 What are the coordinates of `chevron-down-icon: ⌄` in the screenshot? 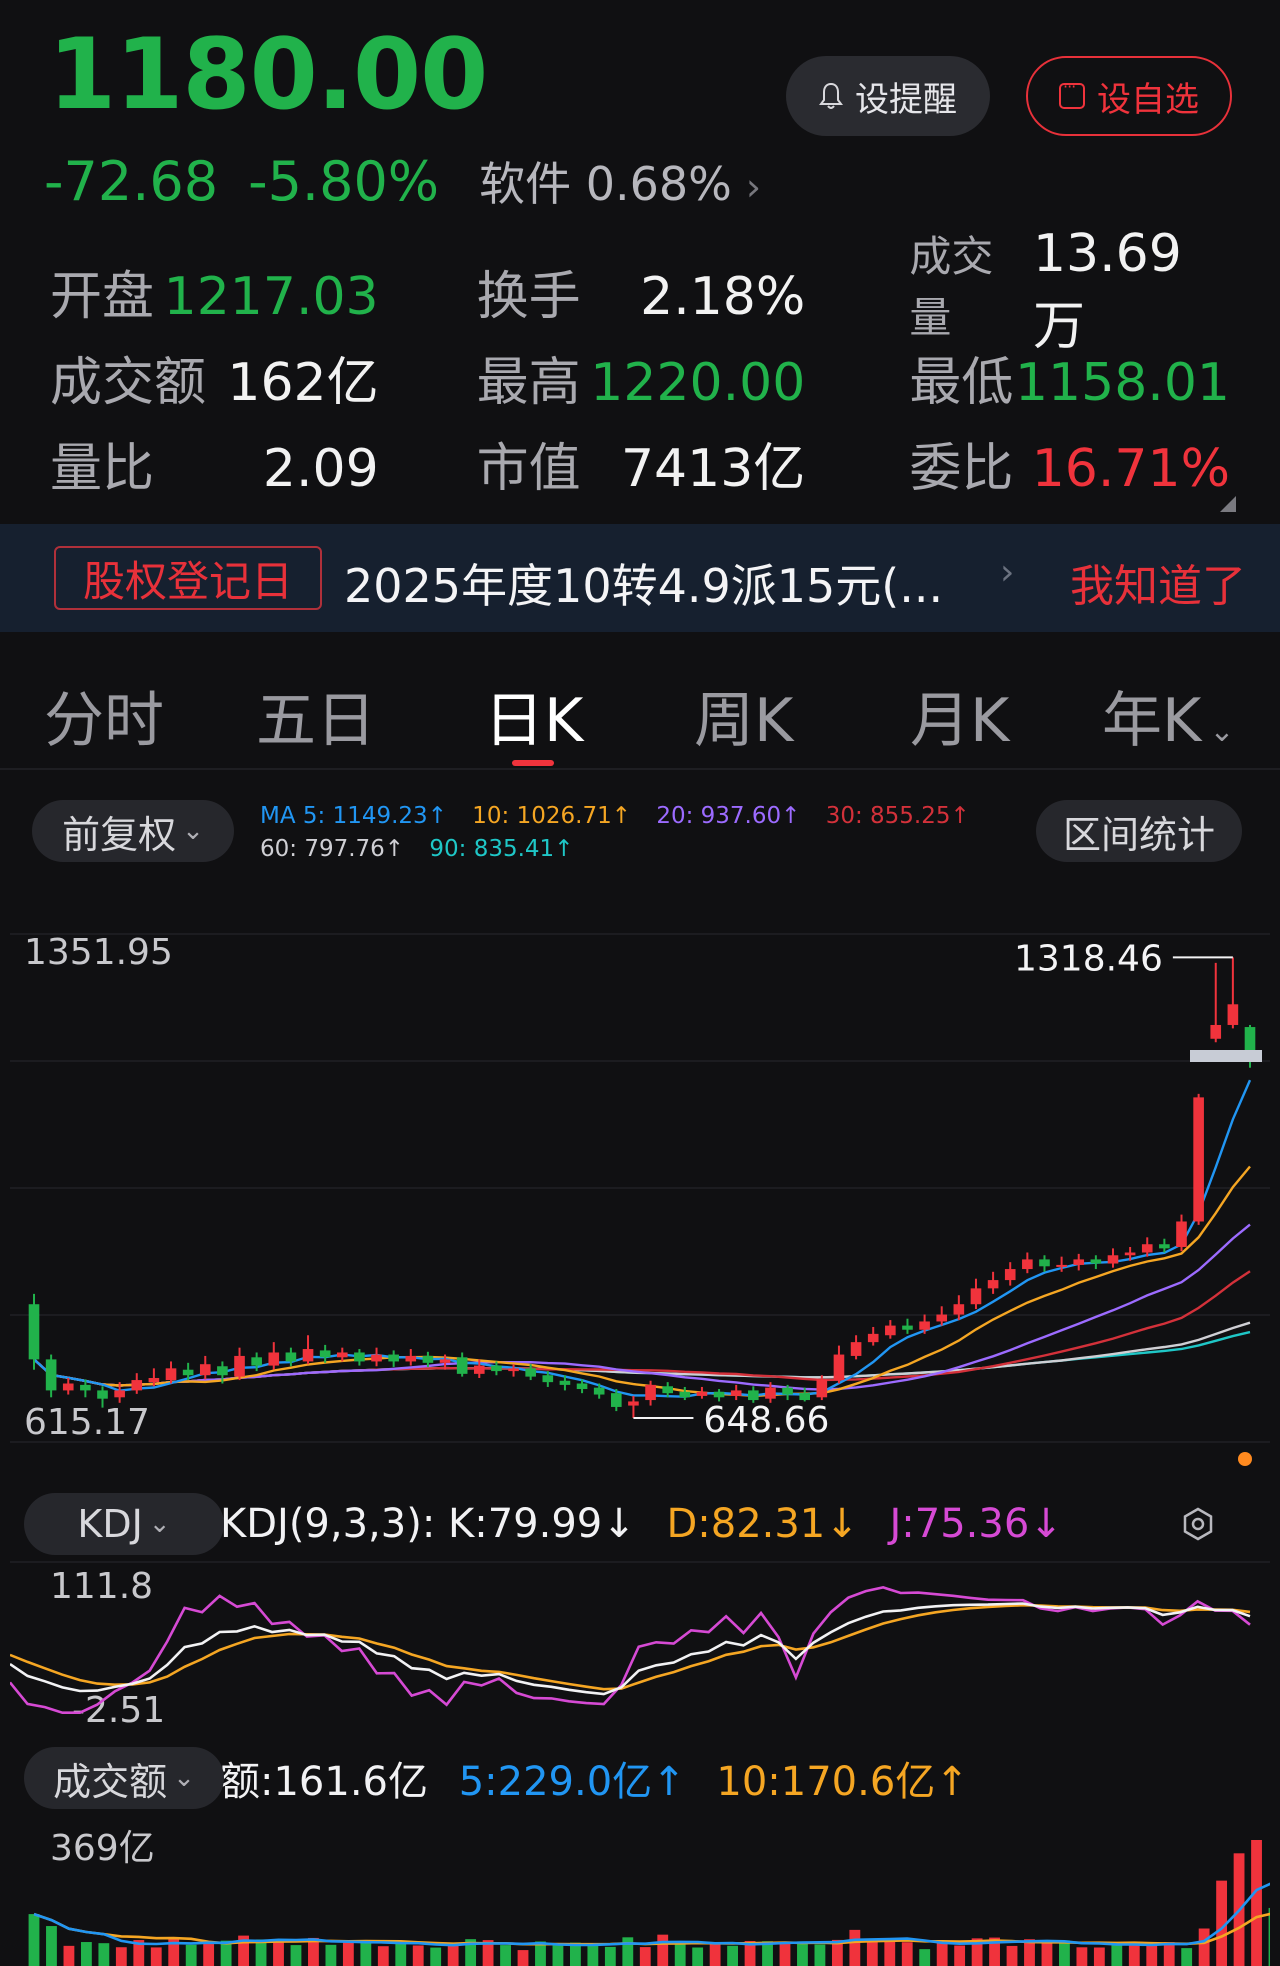 It's located at (159, 1524).